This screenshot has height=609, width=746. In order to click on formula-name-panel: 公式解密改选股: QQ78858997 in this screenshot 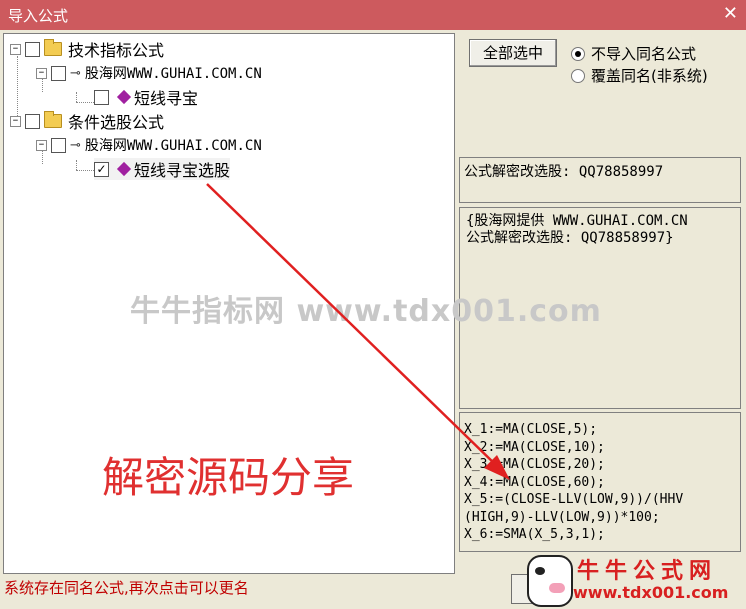, I will do `click(600, 180)`.